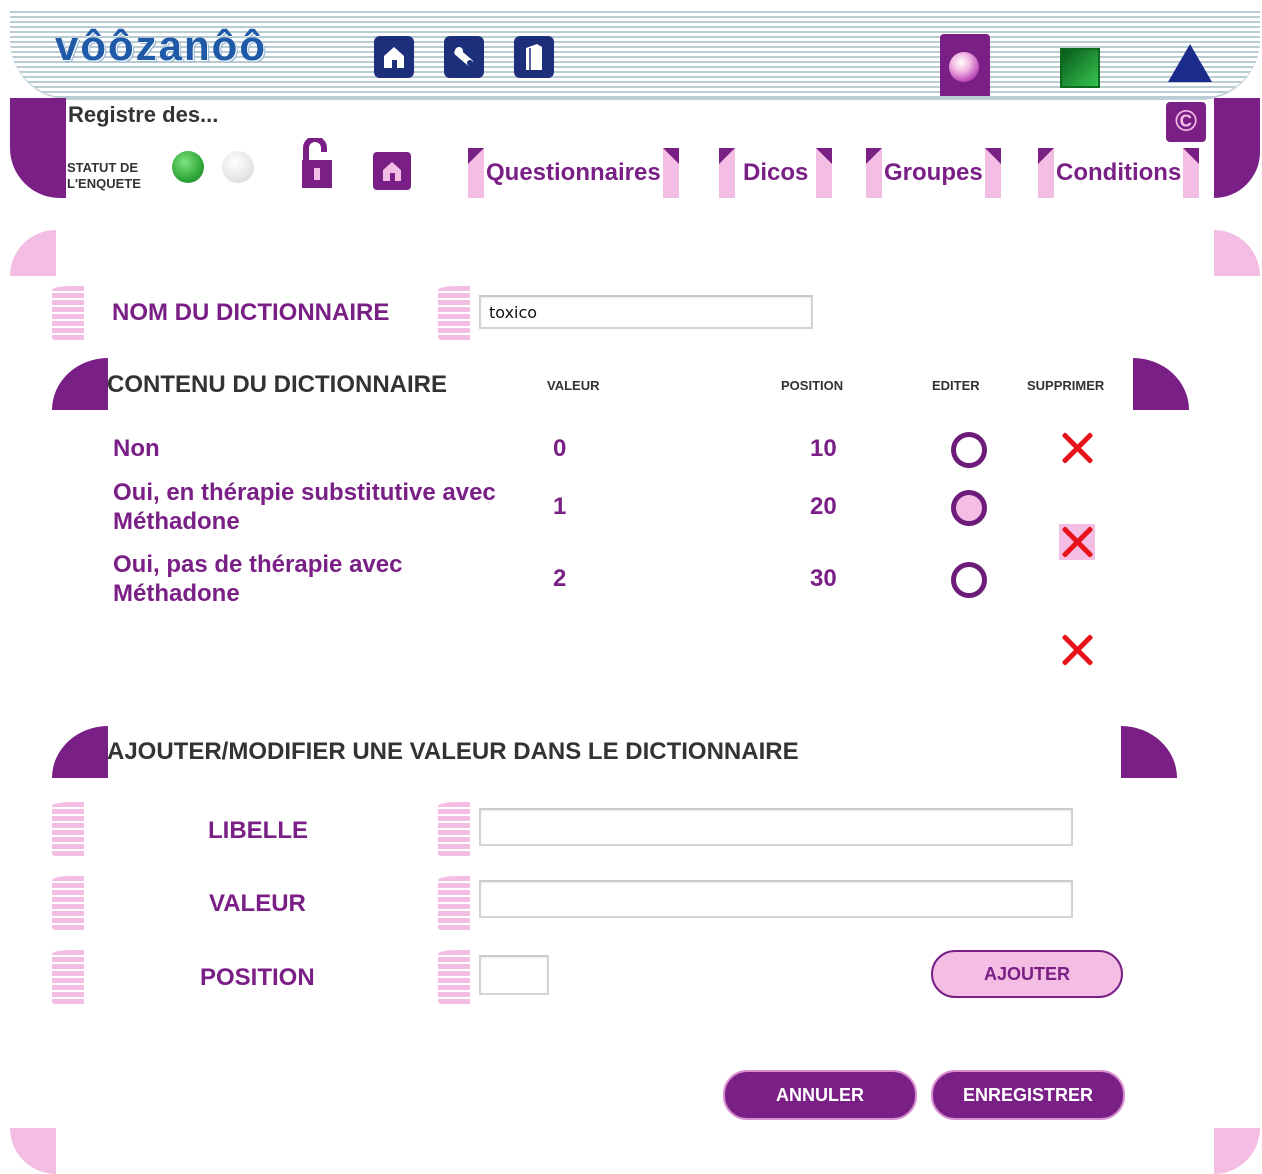  I want to click on tab-label: Groupes, so click(933, 172).